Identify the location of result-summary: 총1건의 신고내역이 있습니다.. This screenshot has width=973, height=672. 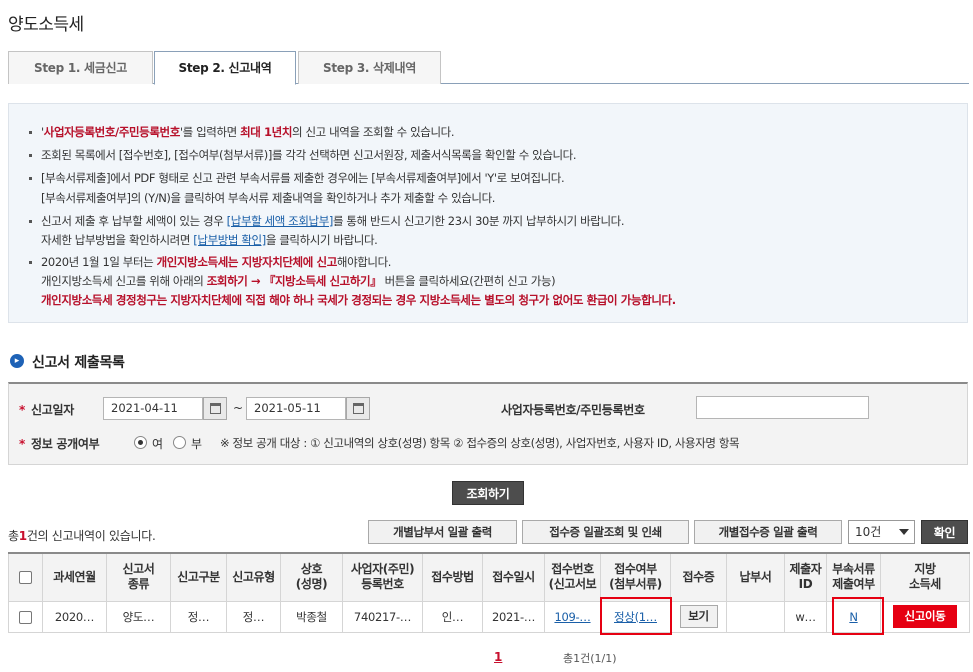
(82, 536).